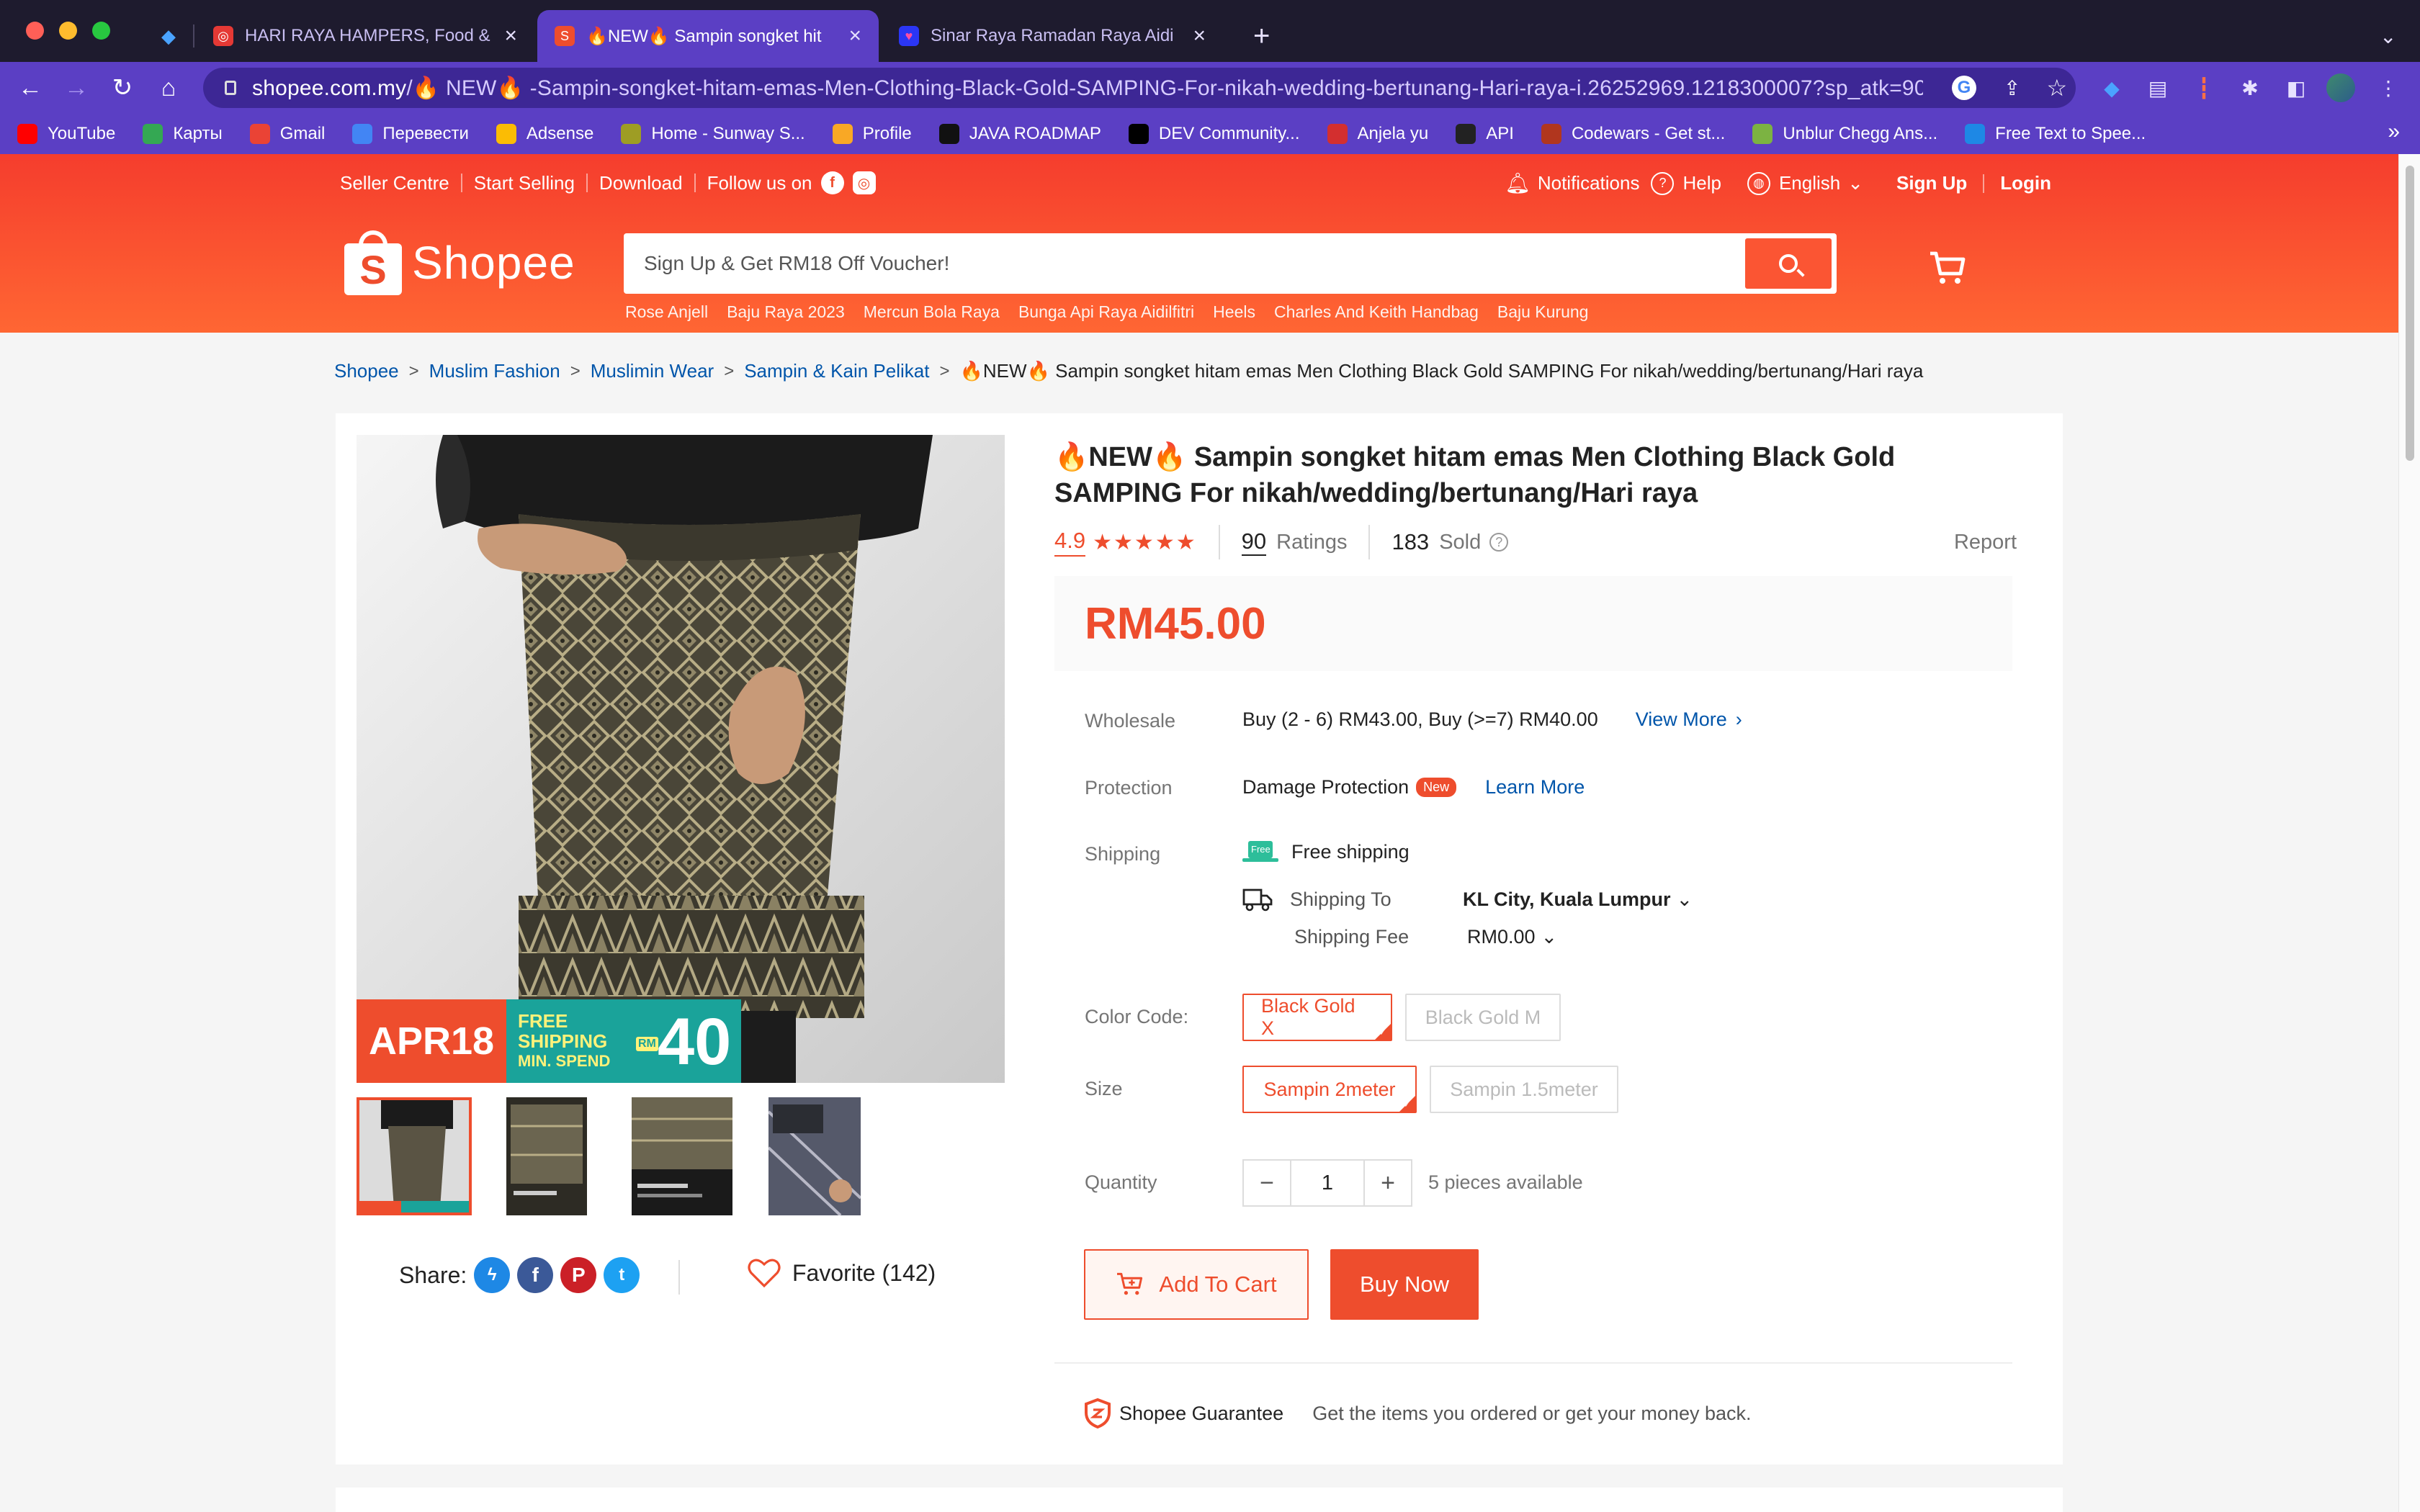 The image size is (2420, 1512). What do you see at coordinates (1686, 183) in the screenshot?
I see `help-link: ? Help` at bounding box center [1686, 183].